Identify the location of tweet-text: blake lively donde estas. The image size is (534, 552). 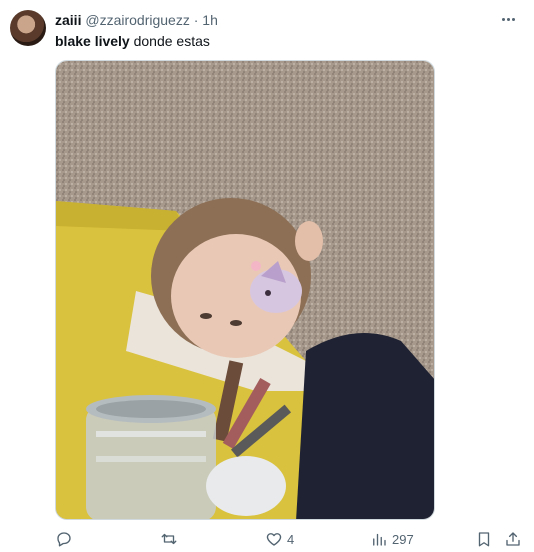
(132, 41).